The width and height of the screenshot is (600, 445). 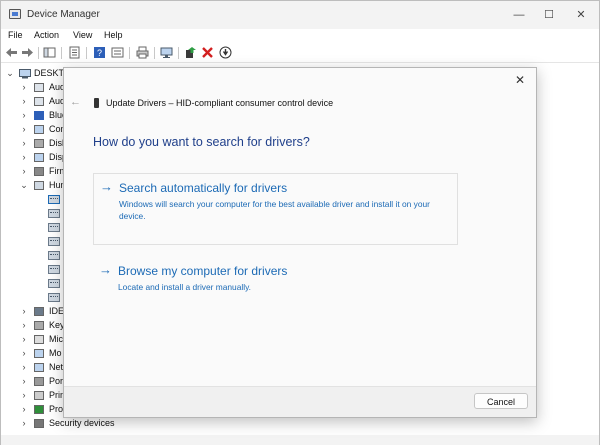 I want to click on tree-category-expanded: ⌄ Hun, so click(x=36, y=186).